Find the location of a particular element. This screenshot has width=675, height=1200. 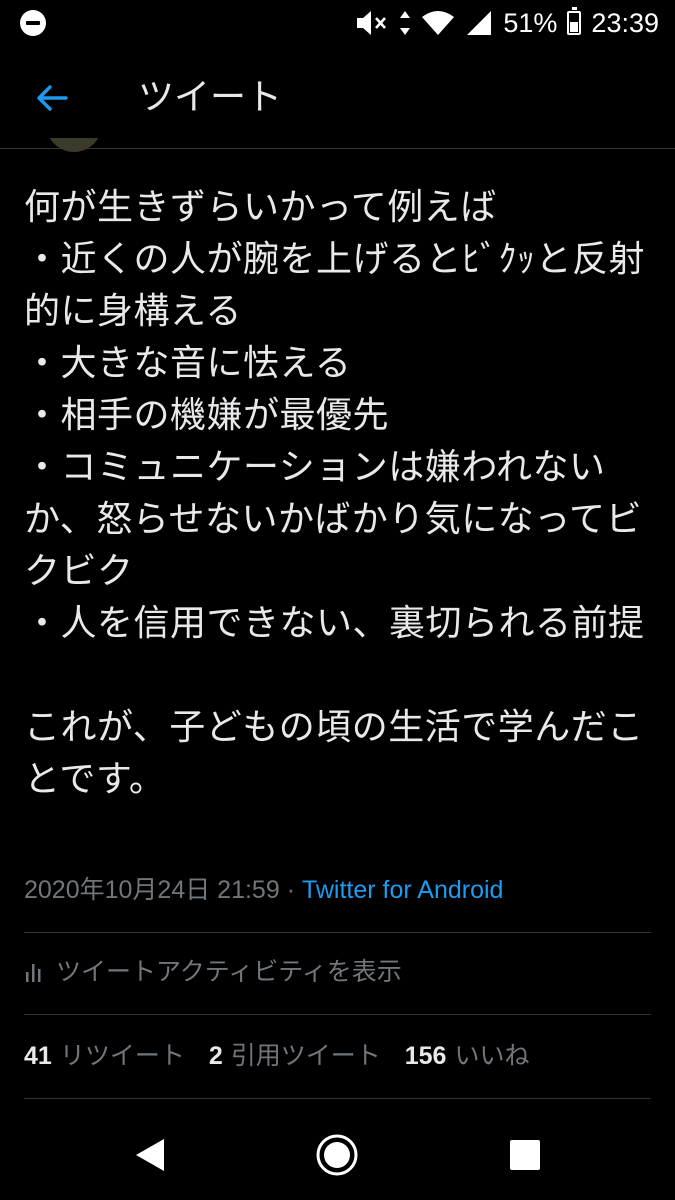

nav-back-icon is located at coordinates (150, 1155).